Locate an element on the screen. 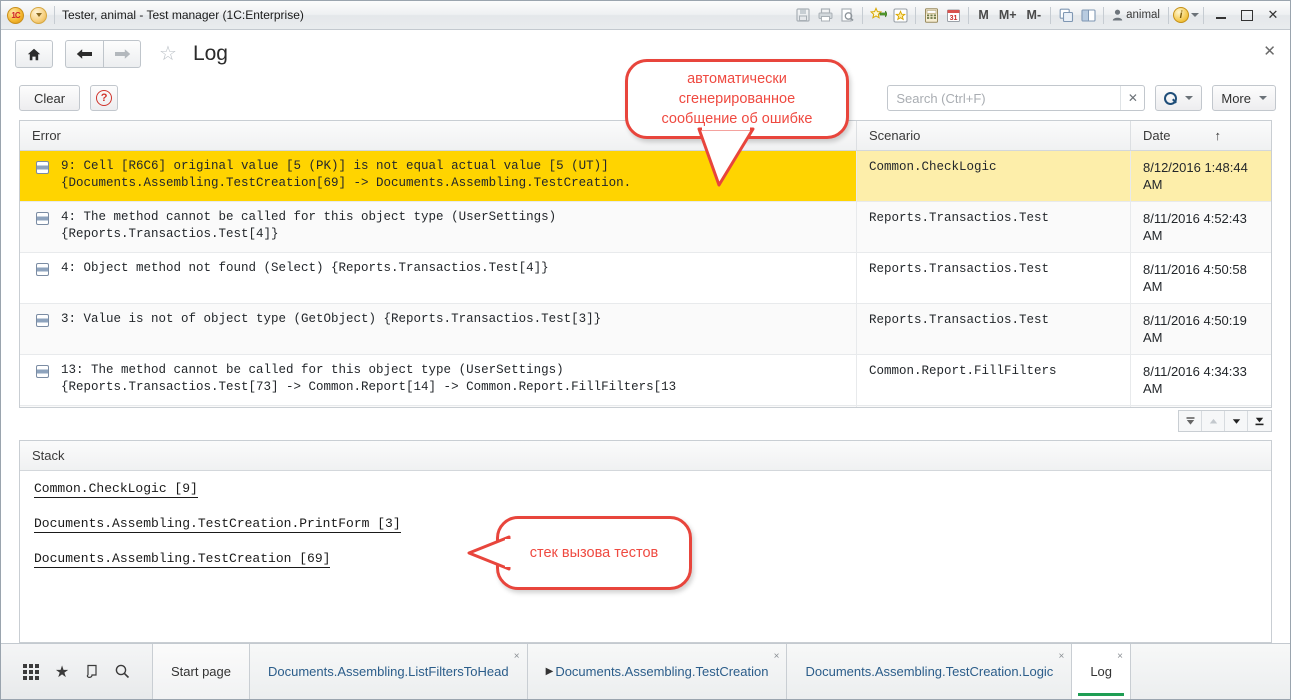 This screenshot has width=1291, height=700. close-form-button: ✕ is located at coordinates (1269, 51).